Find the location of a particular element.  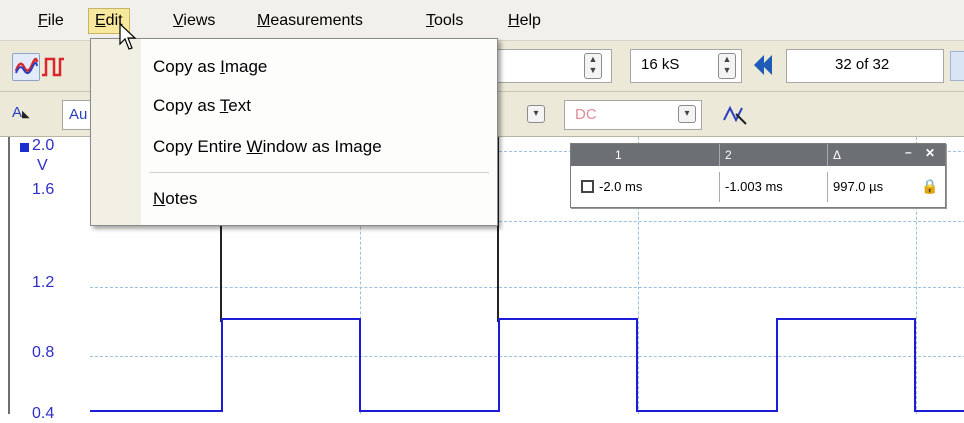

next-buffer-button is located at coordinates (957, 66).